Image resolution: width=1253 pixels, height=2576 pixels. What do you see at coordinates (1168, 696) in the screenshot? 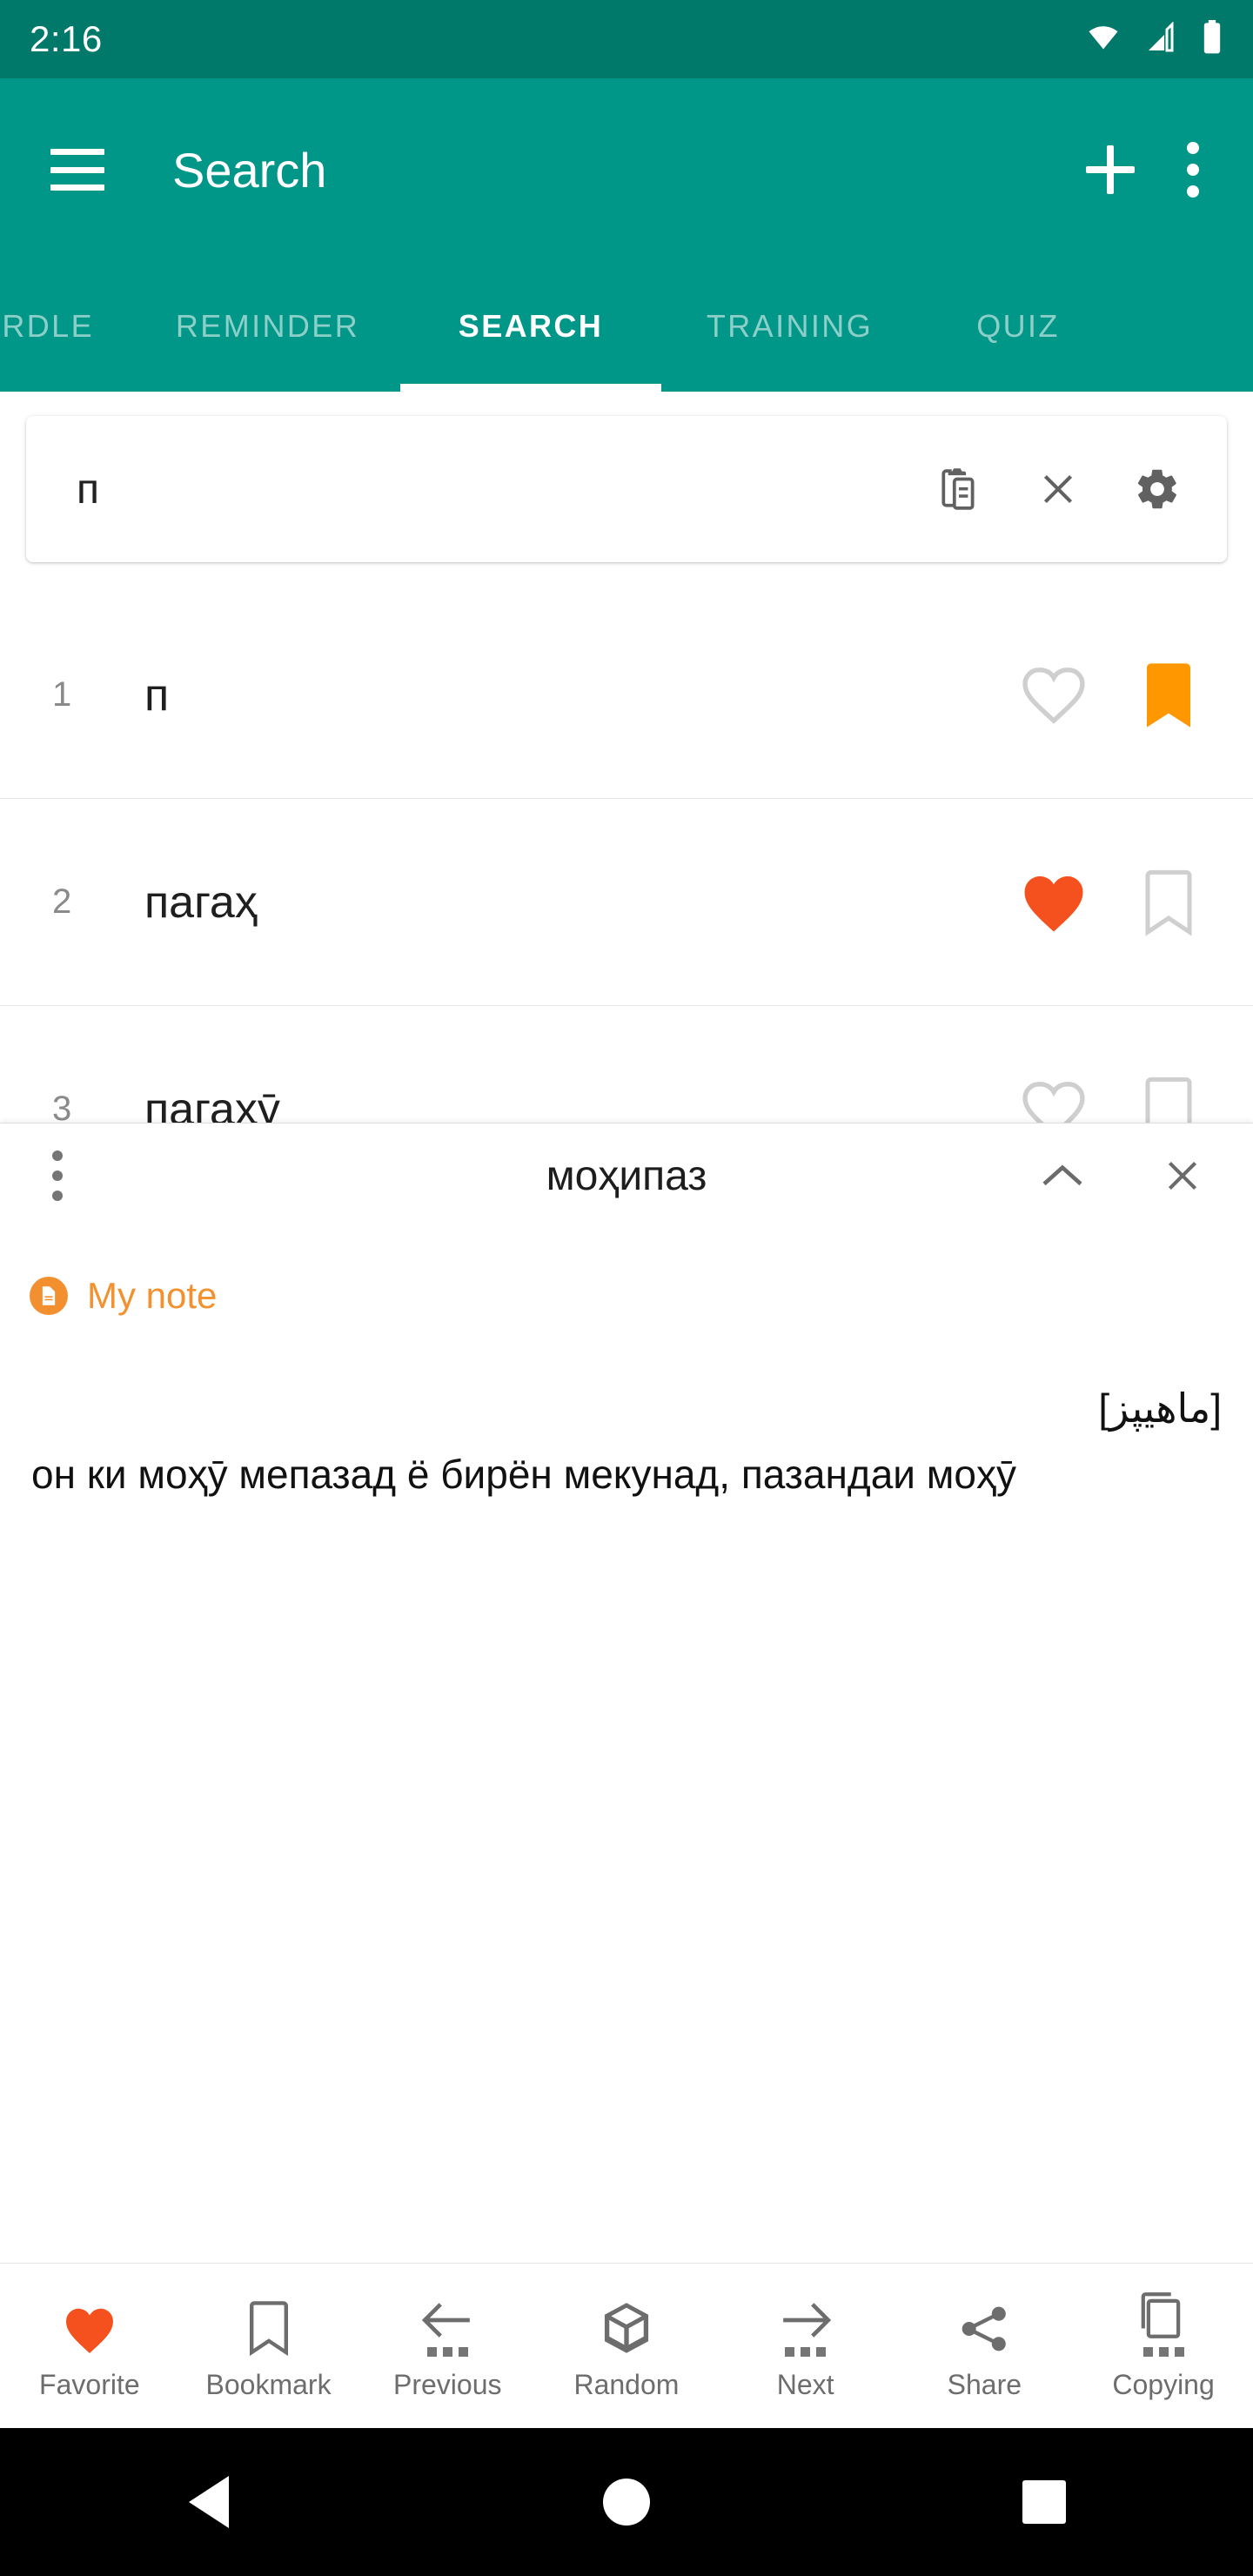
I see `bookmark-filled-icon` at bounding box center [1168, 696].